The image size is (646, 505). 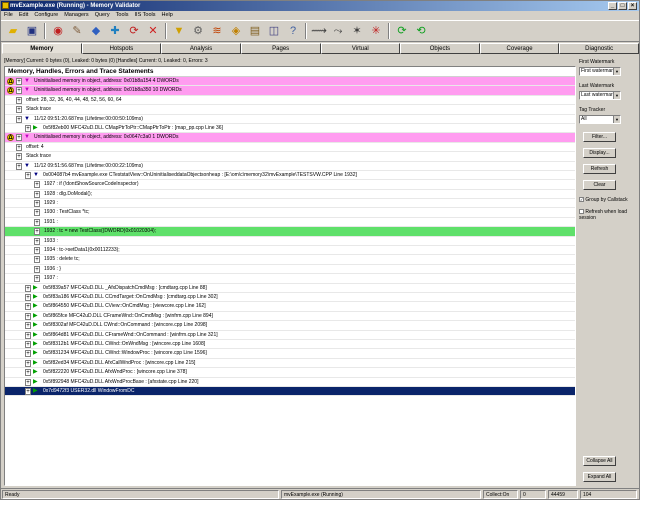 I want to click on tab-objects: Objects, so click(x=440, y=48).